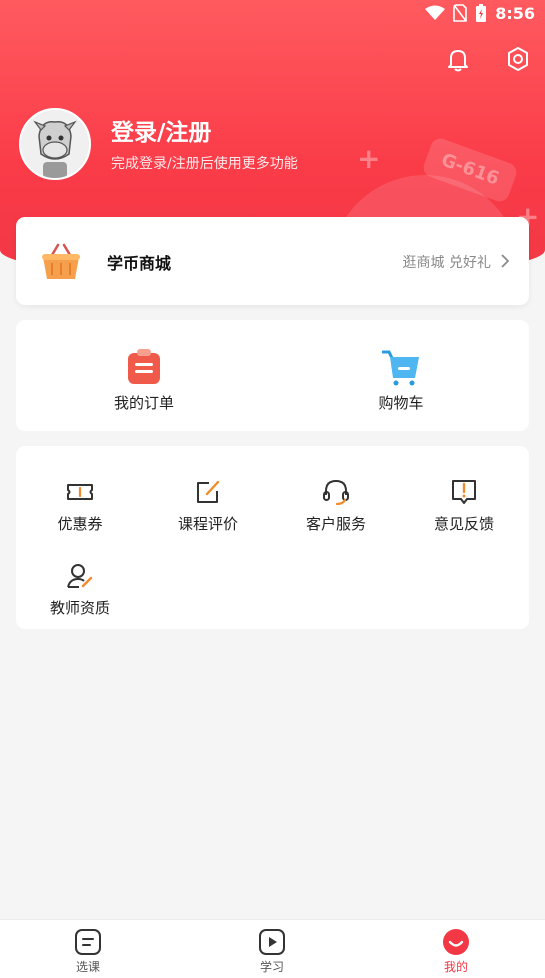 This screenshot has height=978, width=545. Describe the element at coordinates (272, 375) in the screenshot. I see `orders-card: 我的订单 购物车` at that location.